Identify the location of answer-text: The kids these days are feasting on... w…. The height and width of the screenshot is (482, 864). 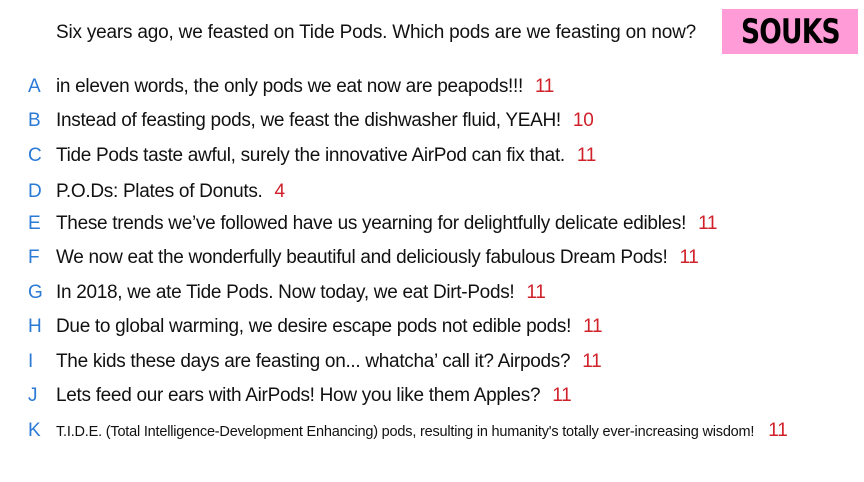
(329, 361).